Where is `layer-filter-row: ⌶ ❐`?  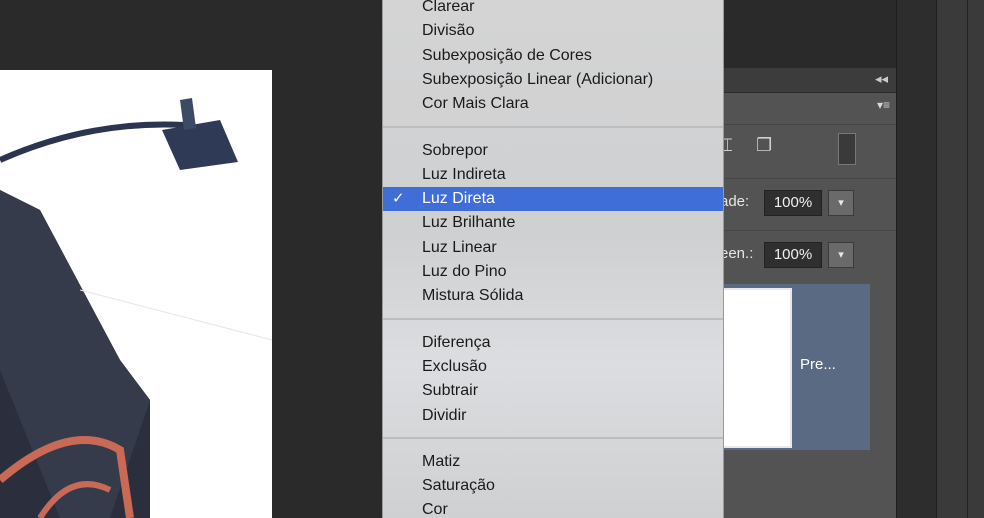
layer-filter-row: ⌶ ❐ is located at coordinates (808, 147).